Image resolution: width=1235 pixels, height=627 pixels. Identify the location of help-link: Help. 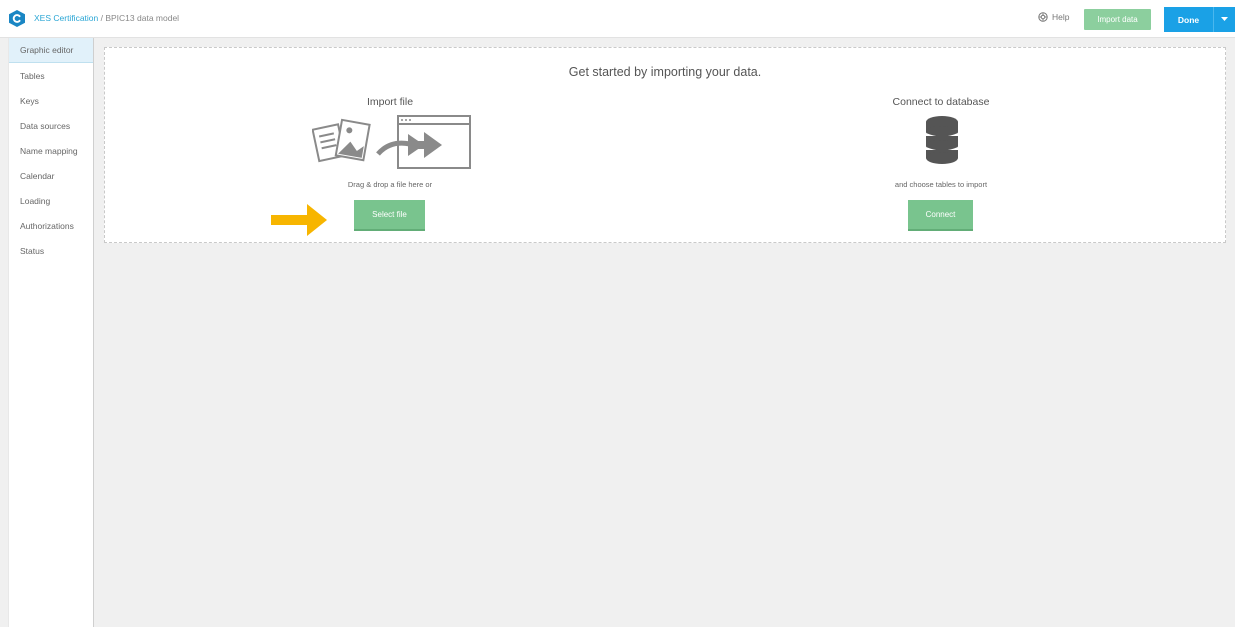
(1053, 17).